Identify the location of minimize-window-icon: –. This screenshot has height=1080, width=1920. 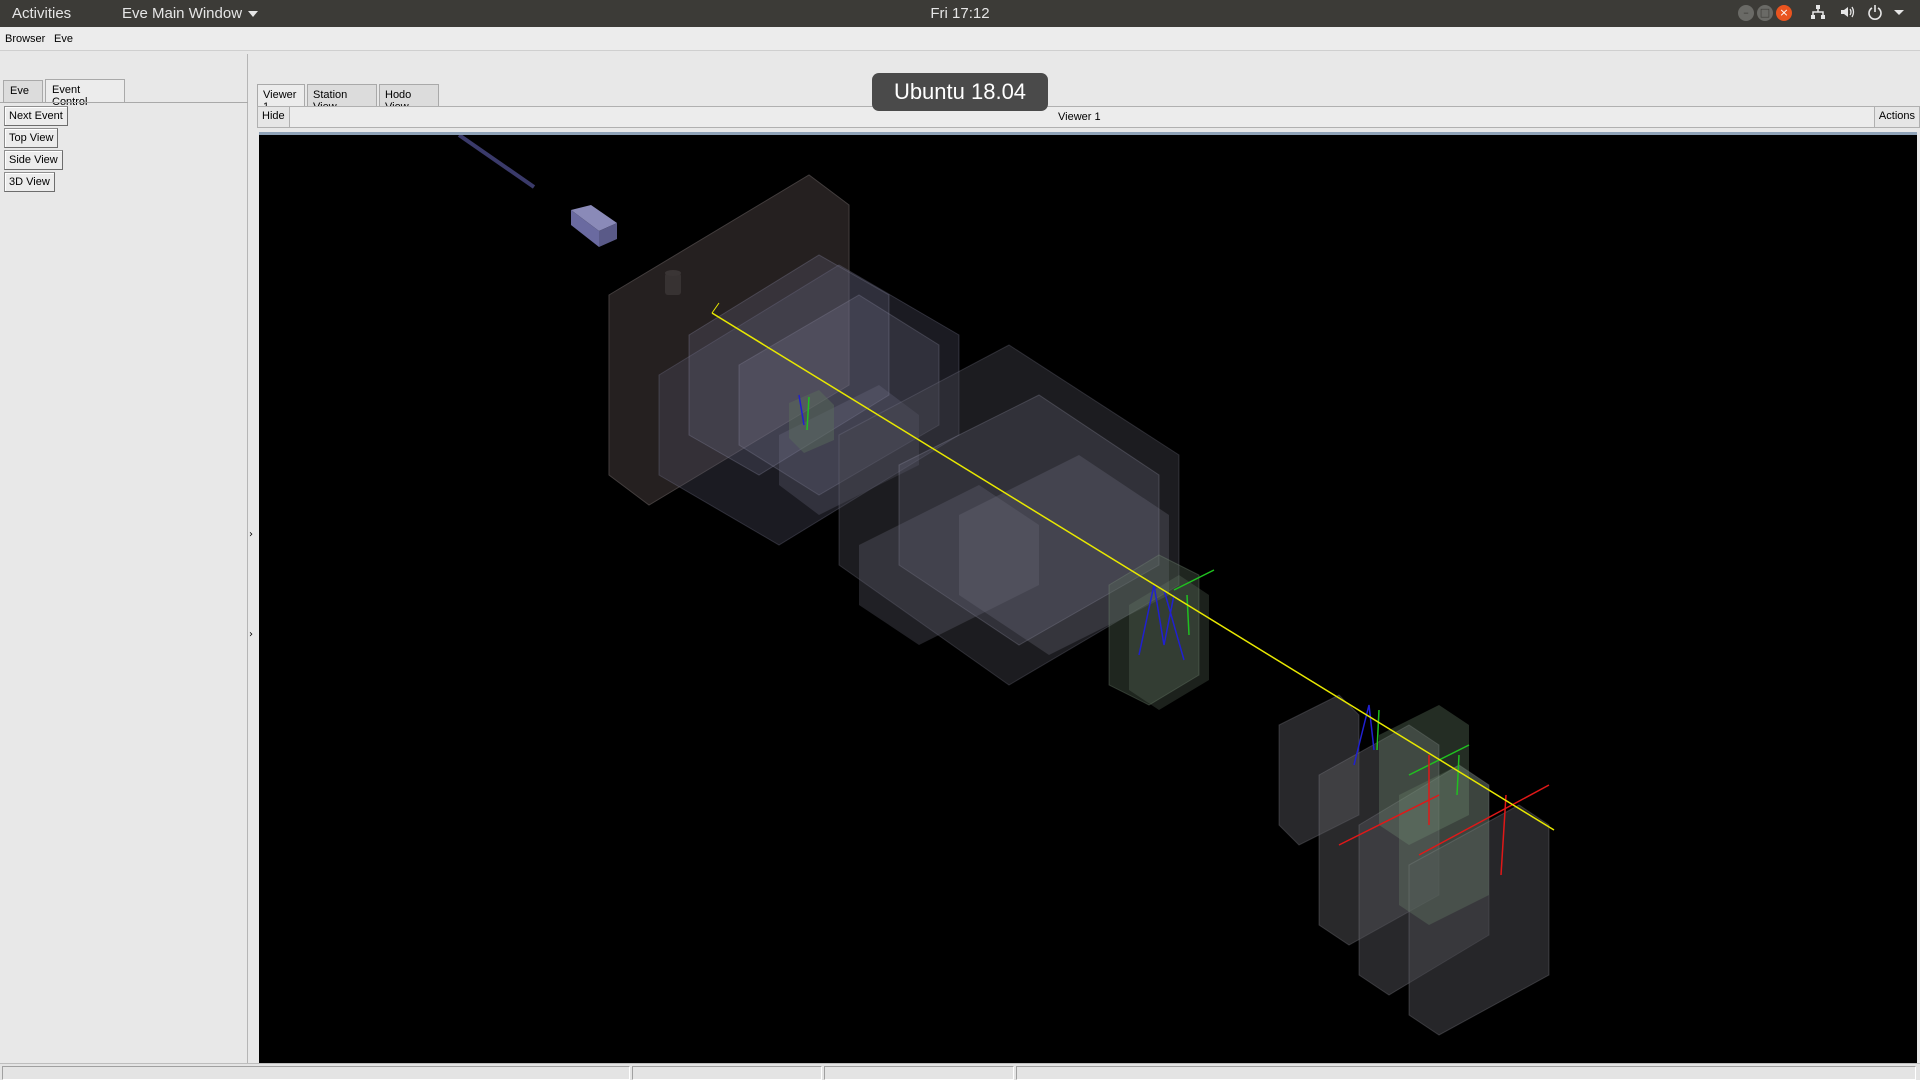
(1746, 13).